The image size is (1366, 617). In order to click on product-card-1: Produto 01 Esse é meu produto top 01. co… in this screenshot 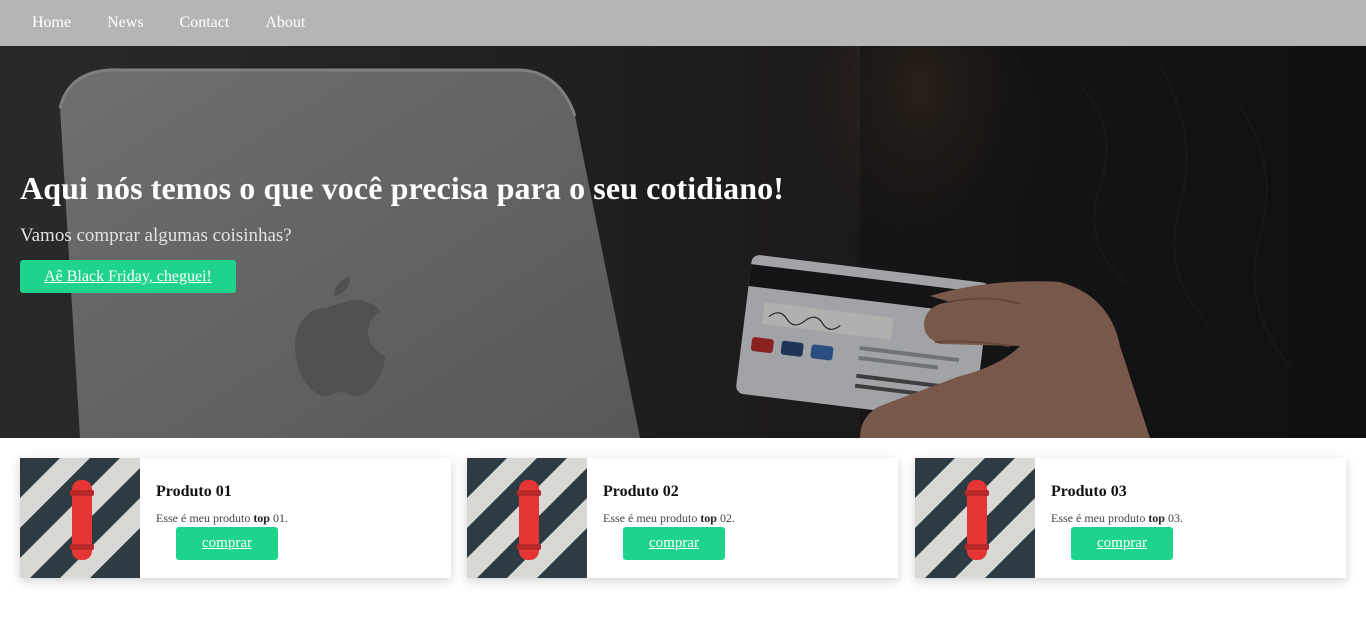, I will do `click(235, 518)`.